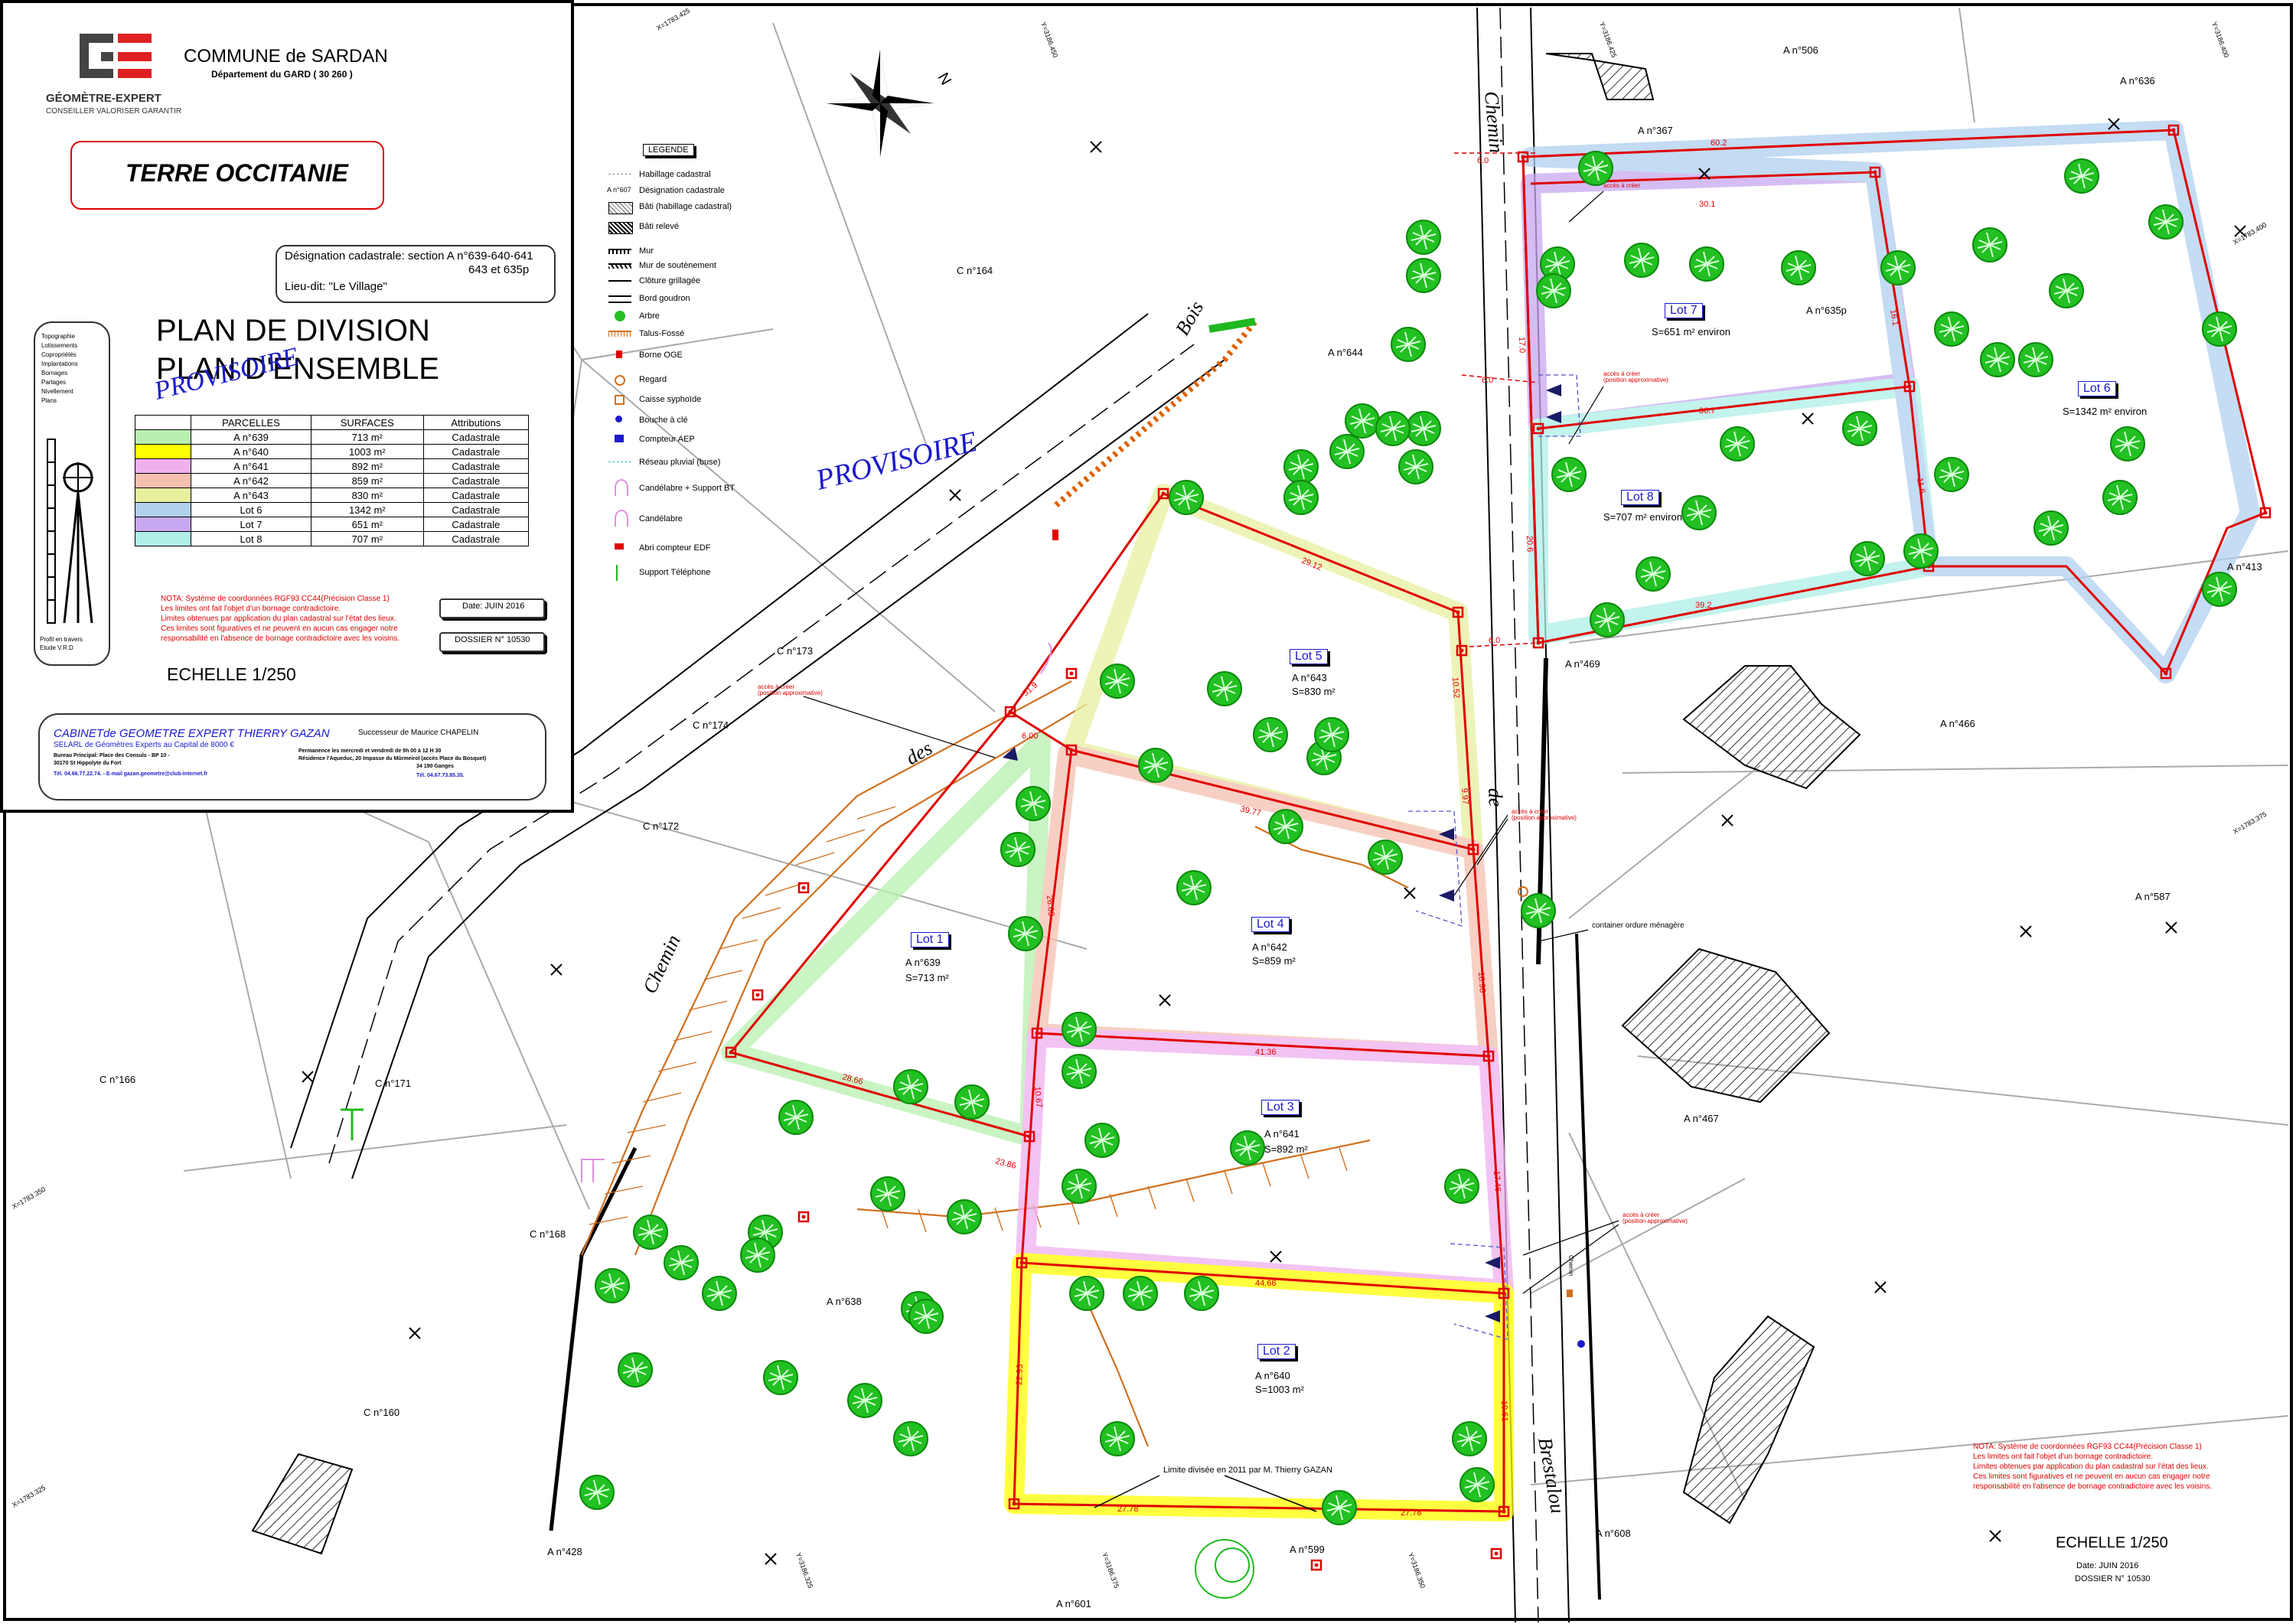  Describe the element at coordinates (661, 826) in the screenshot. I see `cadastral-label: C n°172` at that location.